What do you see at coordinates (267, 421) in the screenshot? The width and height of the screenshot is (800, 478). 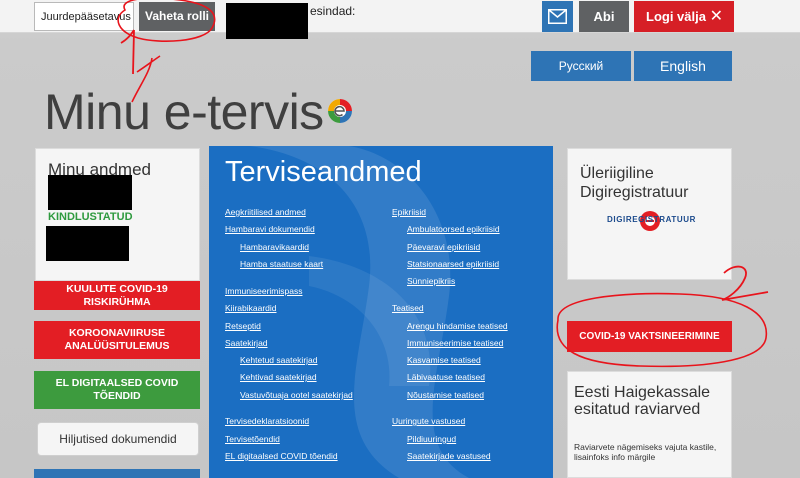 I see `link-health-declarations: Tervisedeklaratsioonid` at bounding box center [267, 421].